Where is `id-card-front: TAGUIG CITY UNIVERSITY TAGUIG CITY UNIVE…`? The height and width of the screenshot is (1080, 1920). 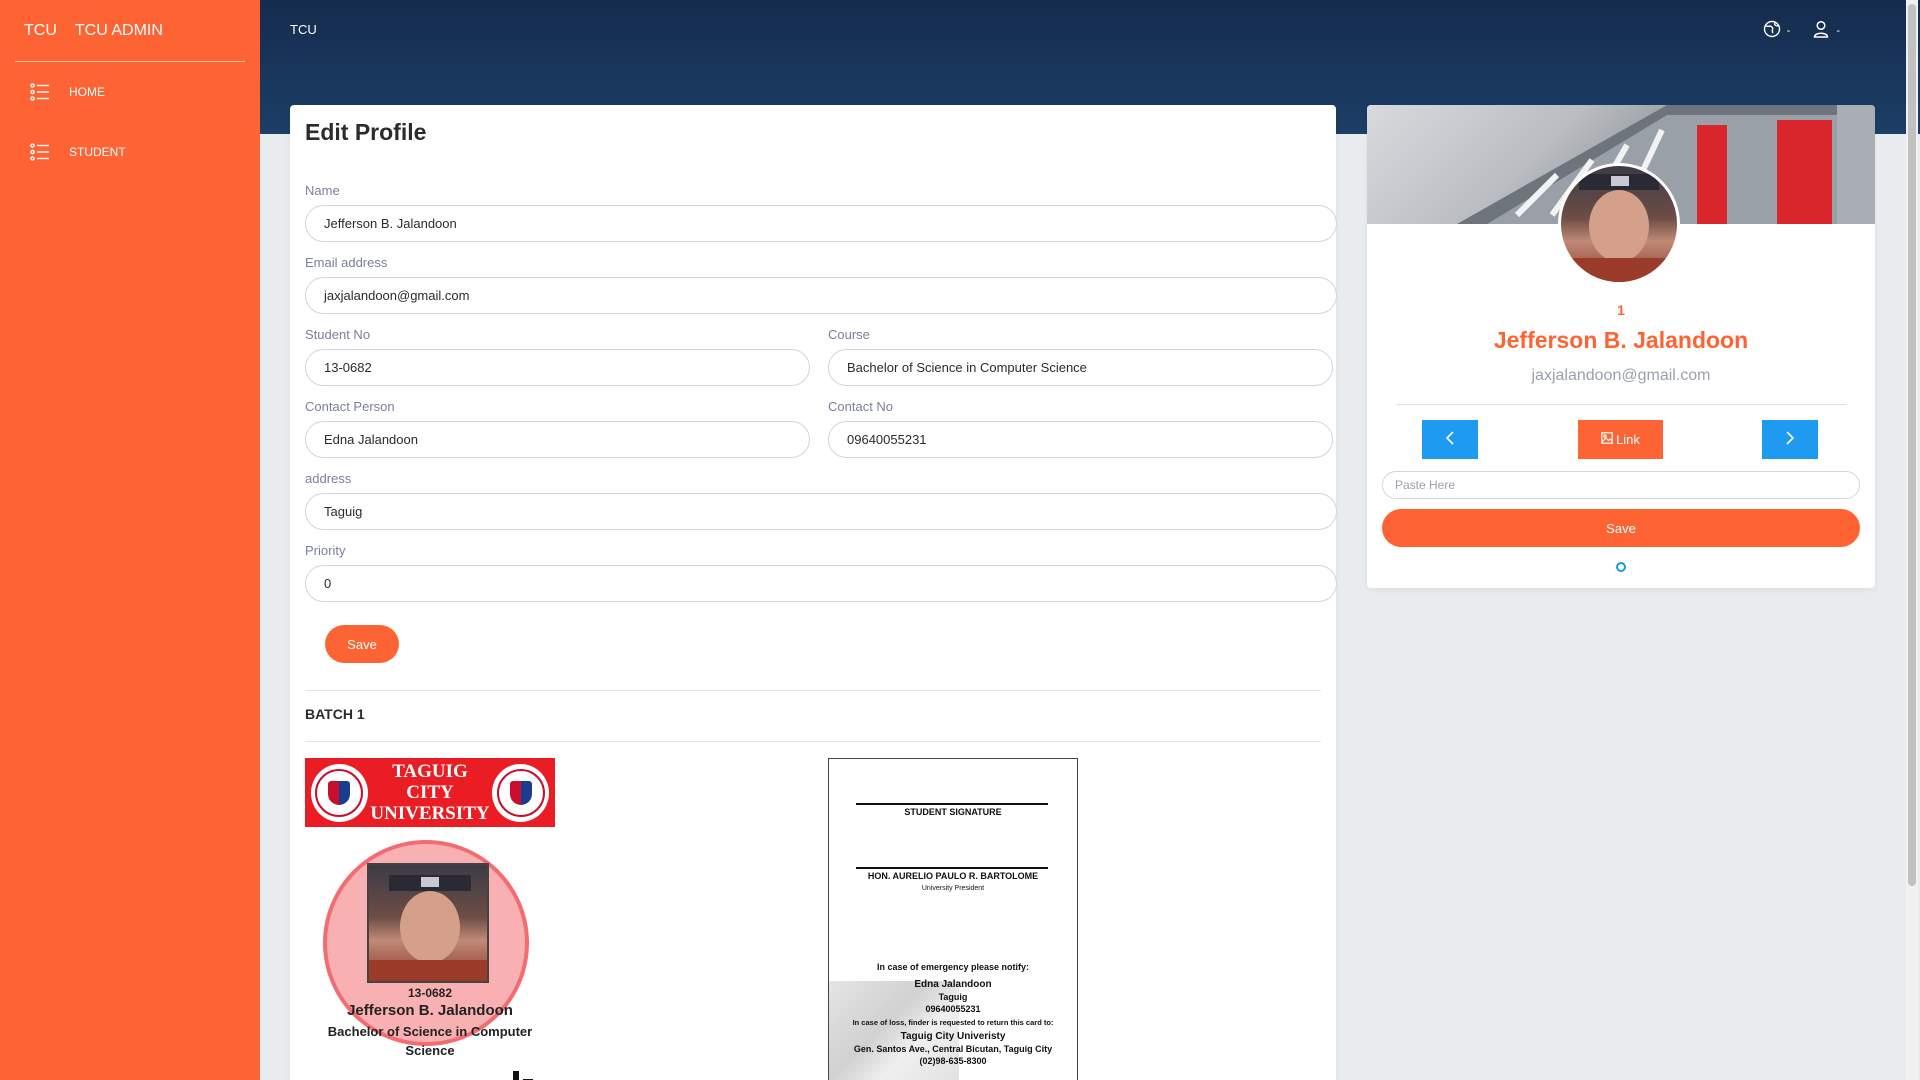 id-card-front: TAGUIG CITY UNIVERSITY TAGUIG CITY UNIVE… is located at coordinates (430, 919).